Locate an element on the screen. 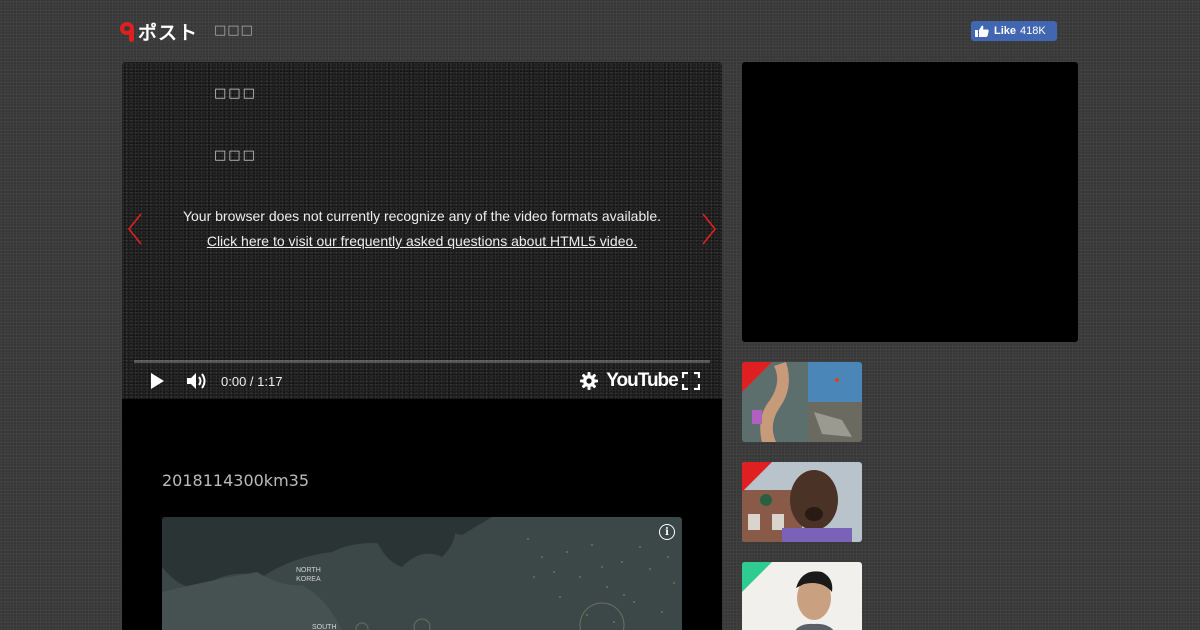 Image resolution: width=1200 pixels, height=630 pixels. like-count: 418K is located at coordinates (1033, 31).